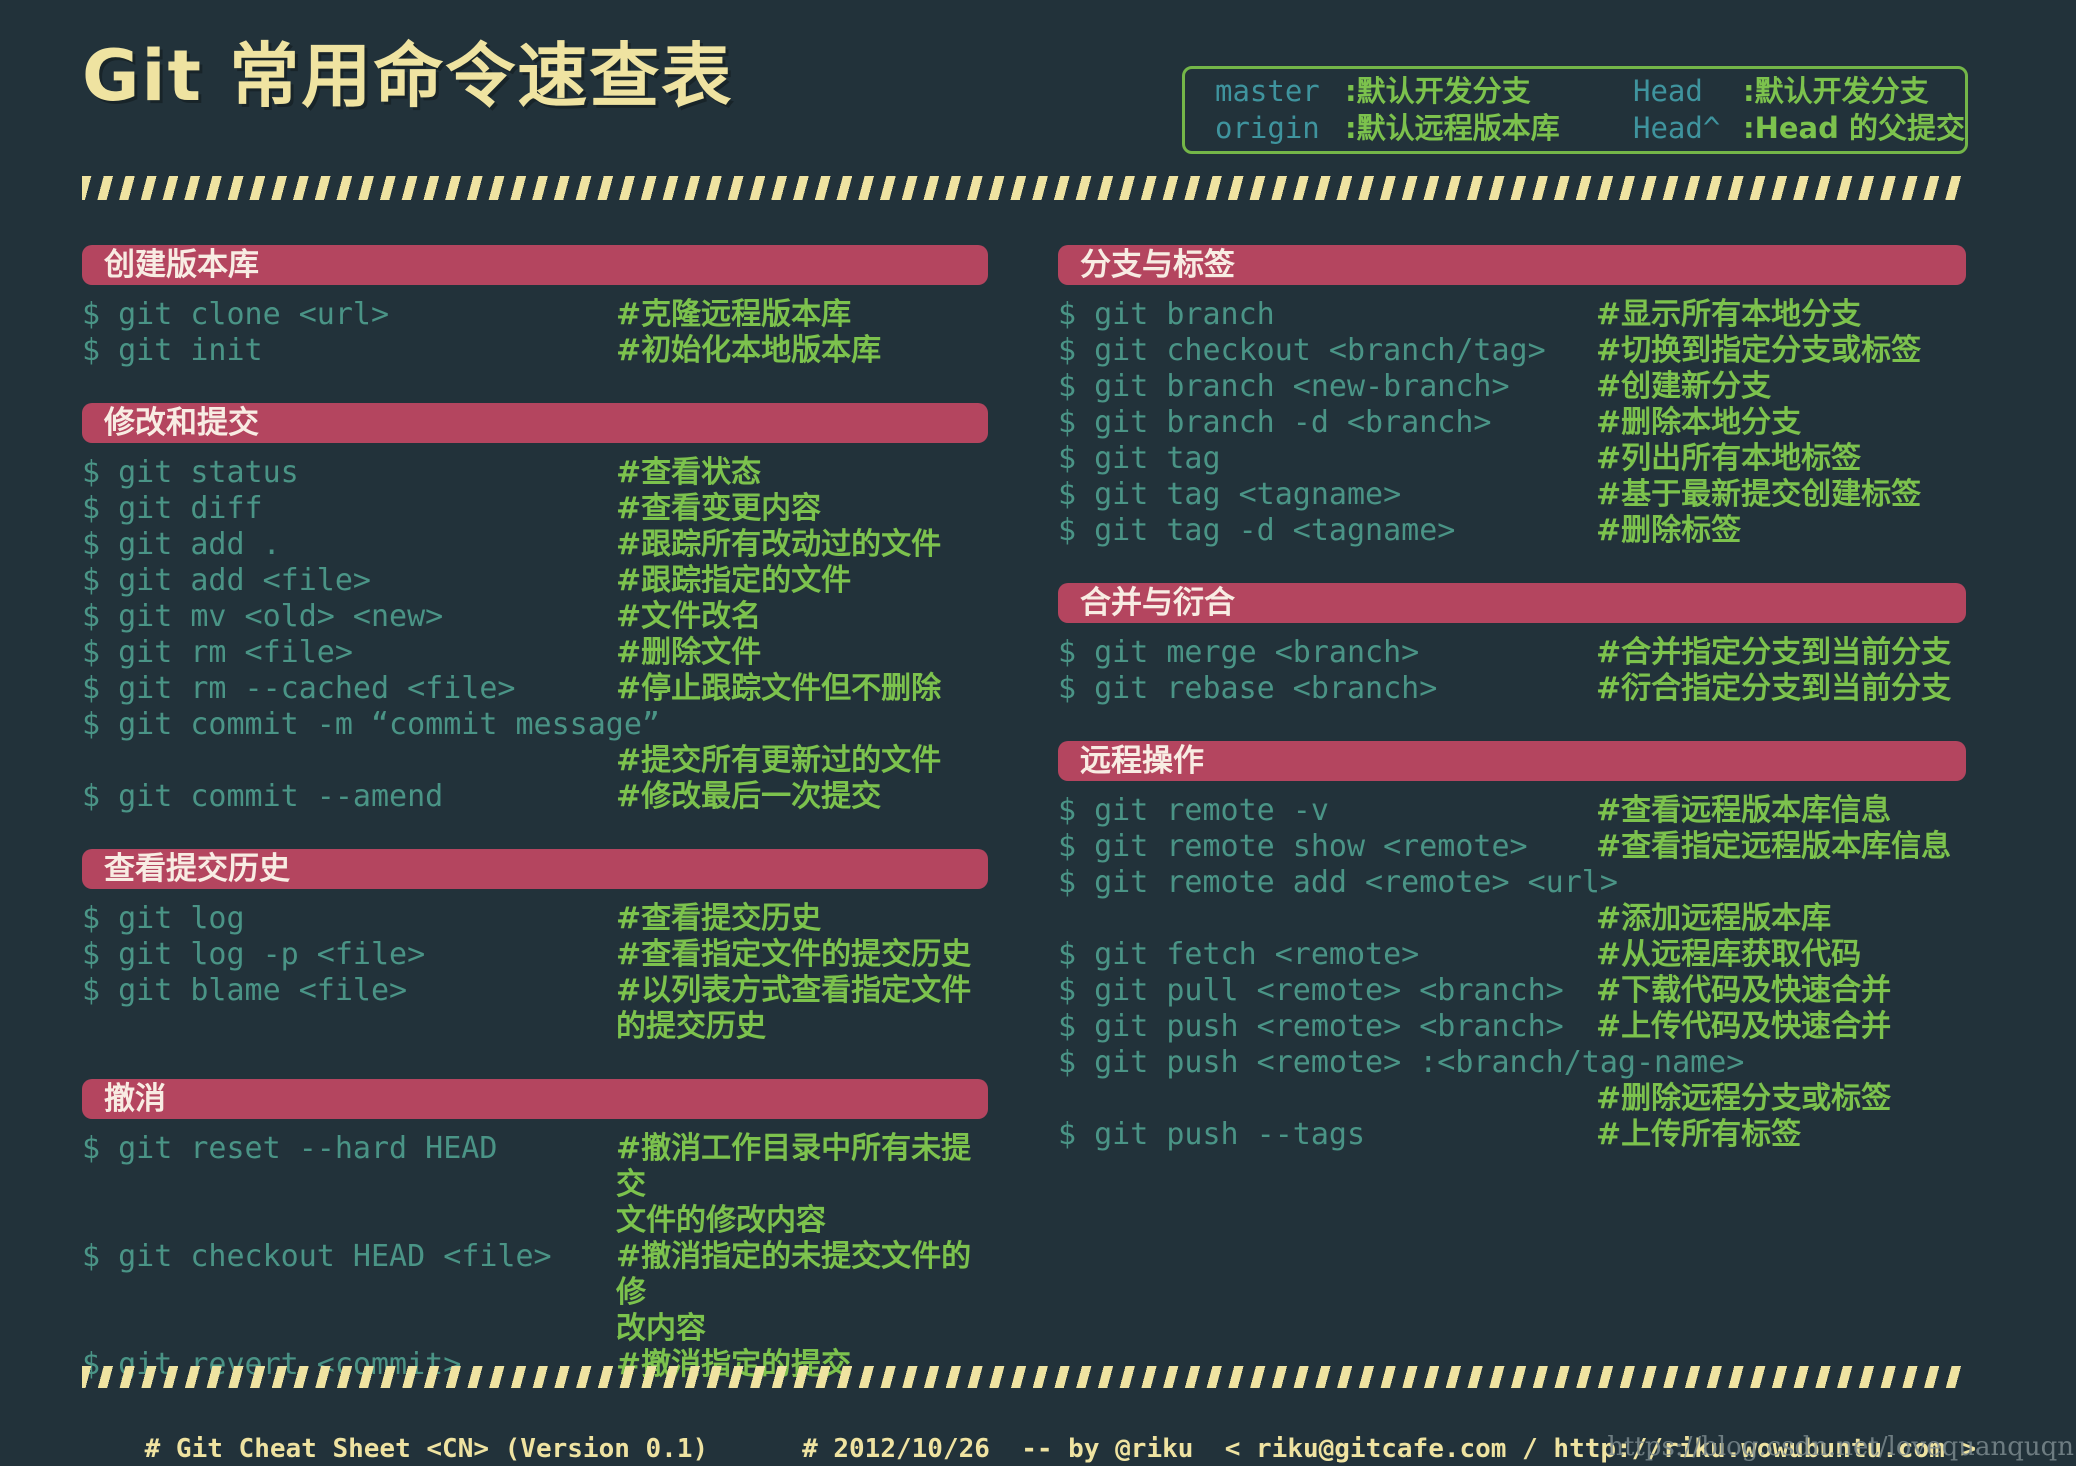 The image size is (2076, 1466). Describe the element at coordinates (1774, 846) in the screenshot. I see `comment-text: #查看指定远程版本库信息` at that location.